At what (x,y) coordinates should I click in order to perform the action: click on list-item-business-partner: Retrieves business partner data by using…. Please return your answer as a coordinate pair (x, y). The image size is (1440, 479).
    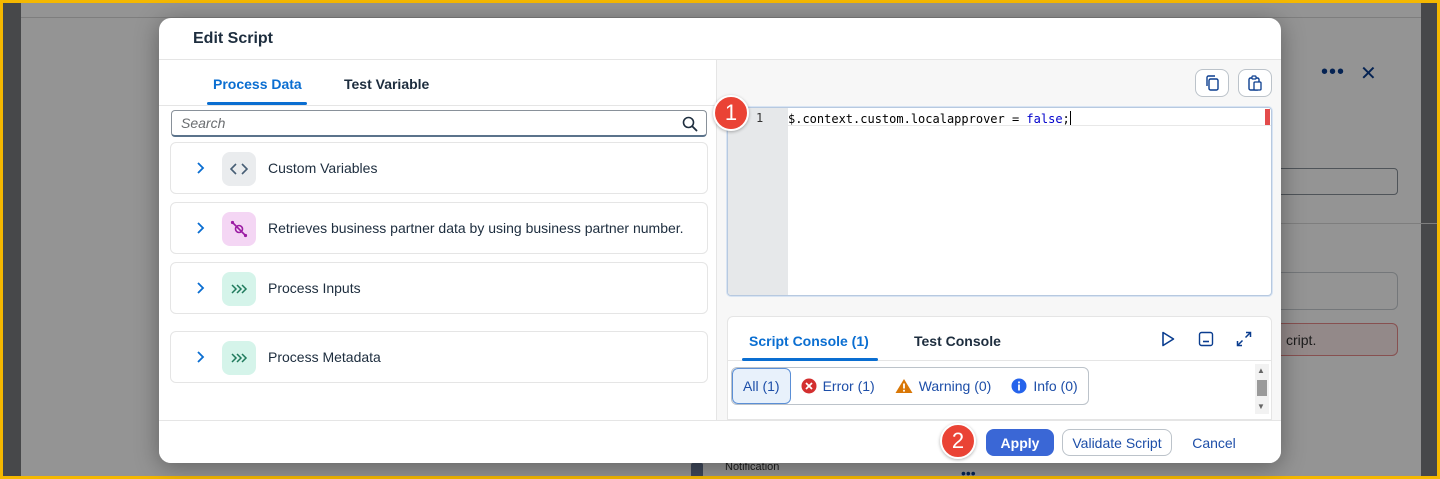
    Looking at the image, I should click on (439, 228).